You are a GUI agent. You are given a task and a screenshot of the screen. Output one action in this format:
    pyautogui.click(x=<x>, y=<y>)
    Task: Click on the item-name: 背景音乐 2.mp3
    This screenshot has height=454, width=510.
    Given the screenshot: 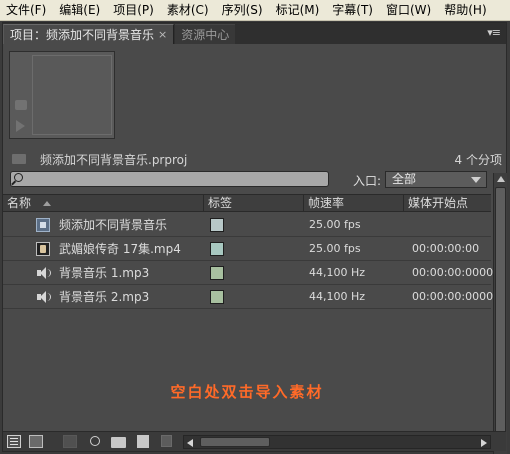 What is the action you would take?
    pyautogui.click(x=104, y=297)
    